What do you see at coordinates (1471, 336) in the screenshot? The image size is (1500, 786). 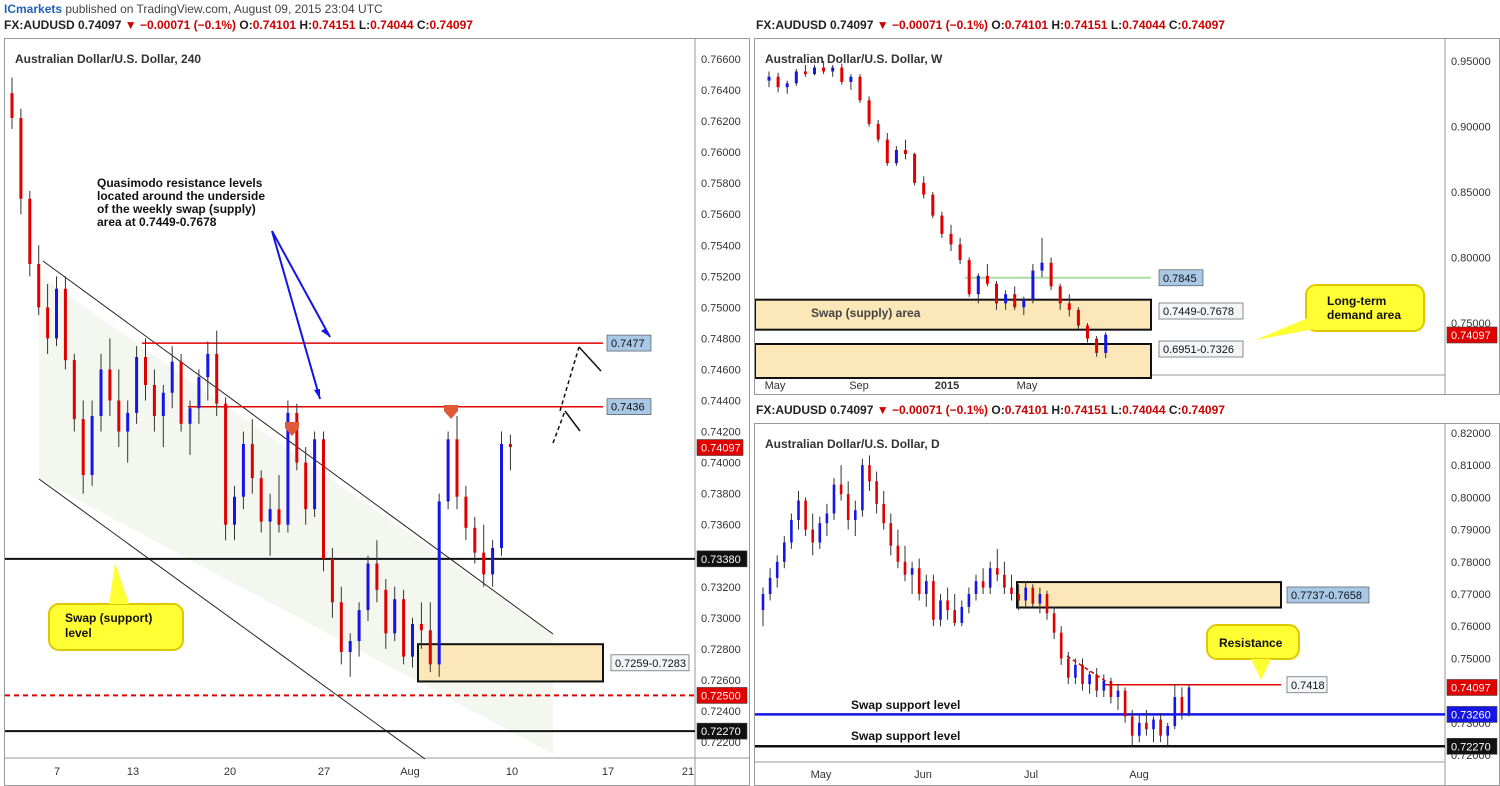 I see `last-price-tag: 0.74097` at bounding box center [1471, 336].